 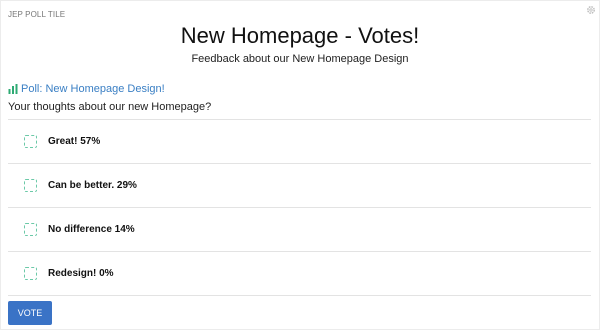 I want to click on option-label: Can be better. 29%, so click(x=92, y=185).